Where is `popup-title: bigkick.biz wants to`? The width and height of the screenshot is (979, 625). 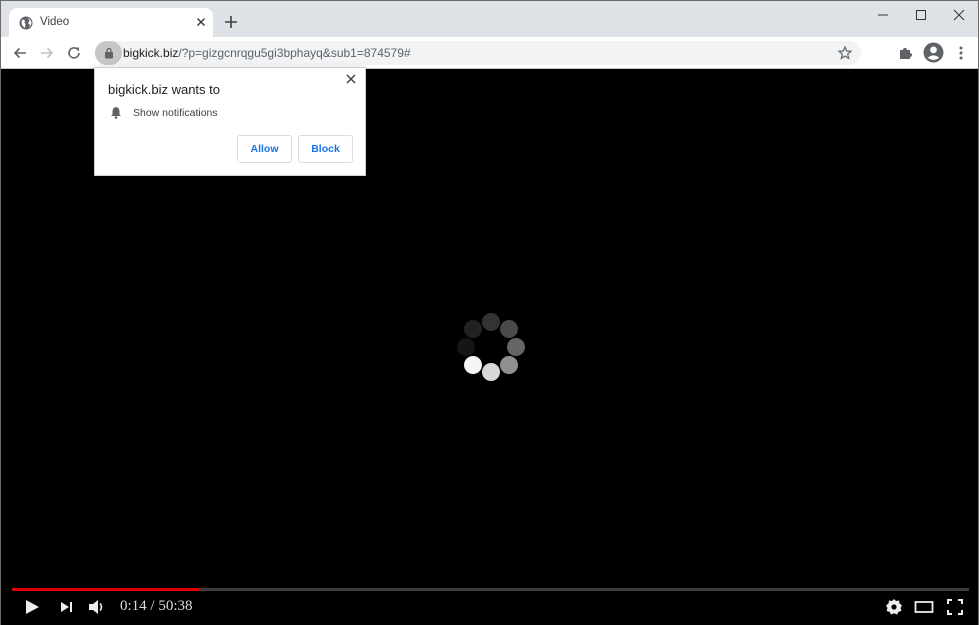
popup-title: bigkick.biz wants to is located at coordinates (164, 89).